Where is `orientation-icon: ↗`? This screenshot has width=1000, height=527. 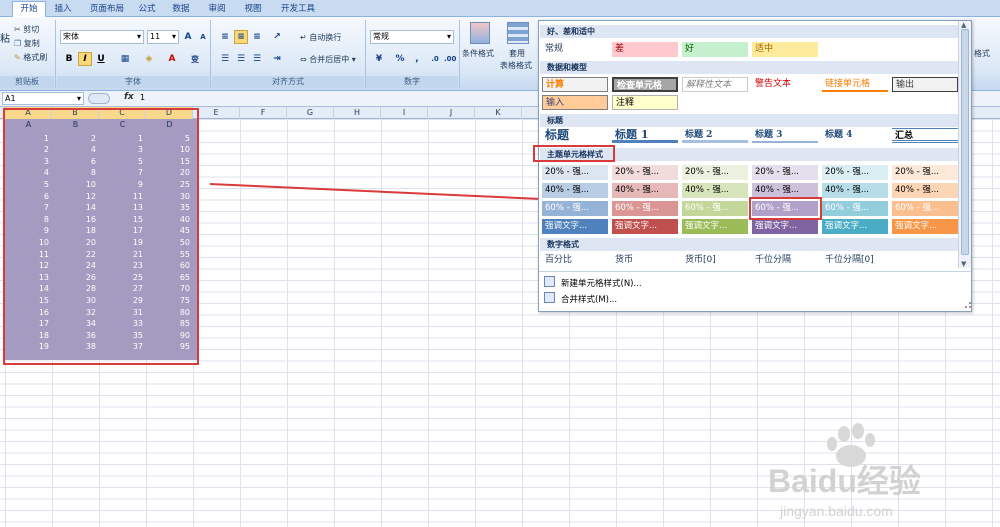 orientation-icon: ↗ is located at coordinates (277, 37).